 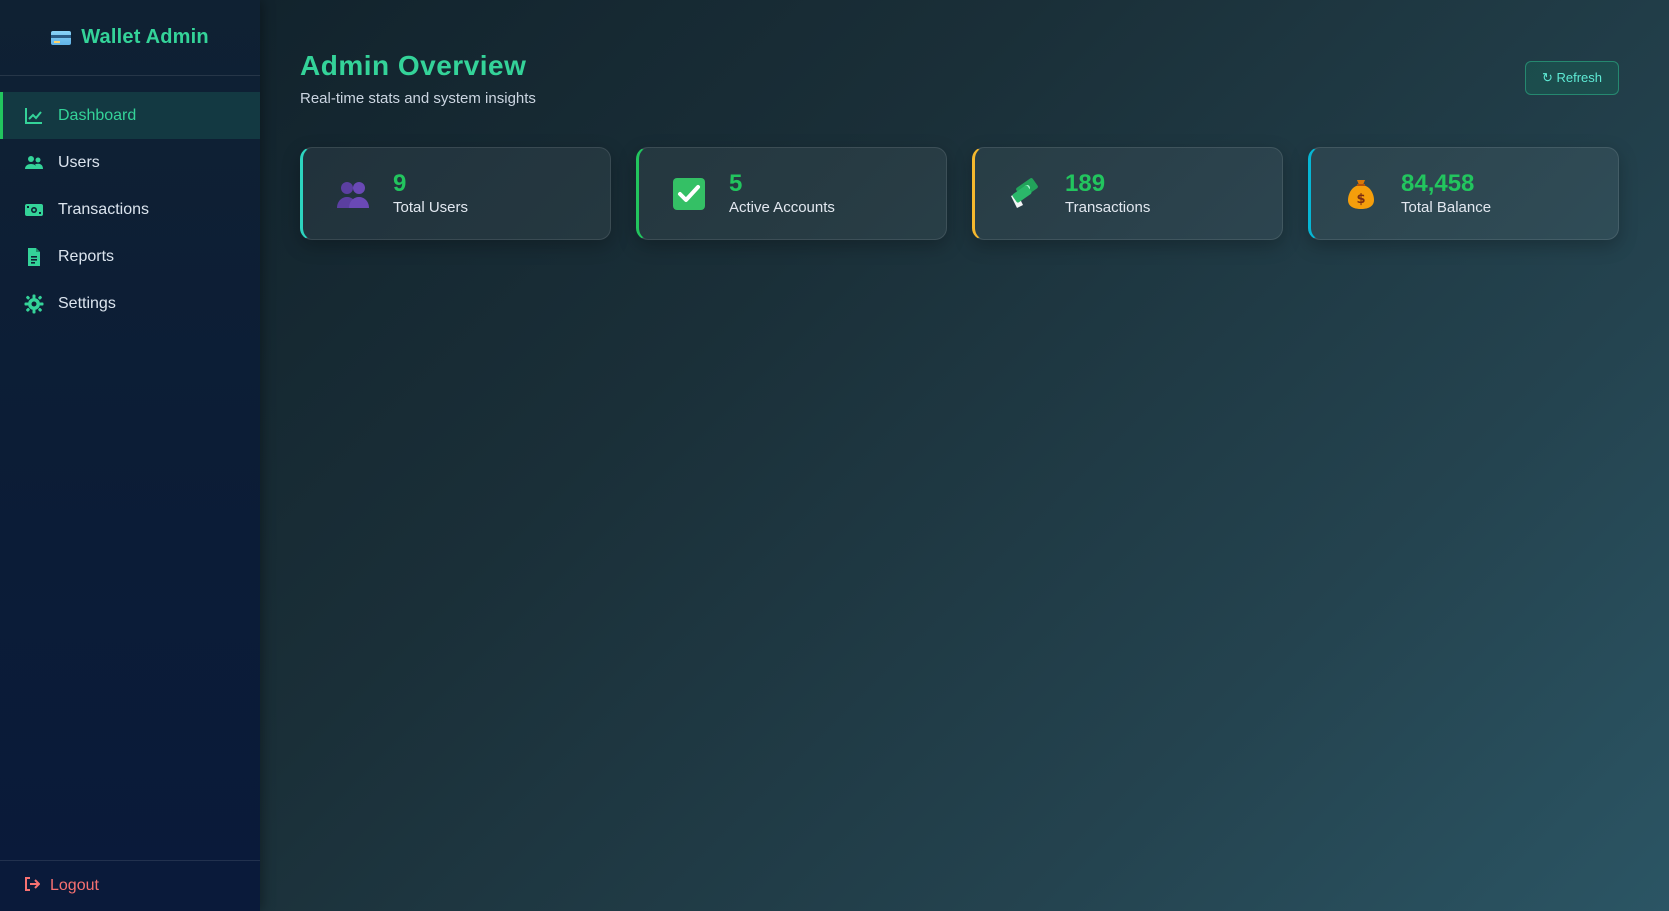 I want to click on sidebar-item-dashboard: Dashboard, so click(x=130, y=115).